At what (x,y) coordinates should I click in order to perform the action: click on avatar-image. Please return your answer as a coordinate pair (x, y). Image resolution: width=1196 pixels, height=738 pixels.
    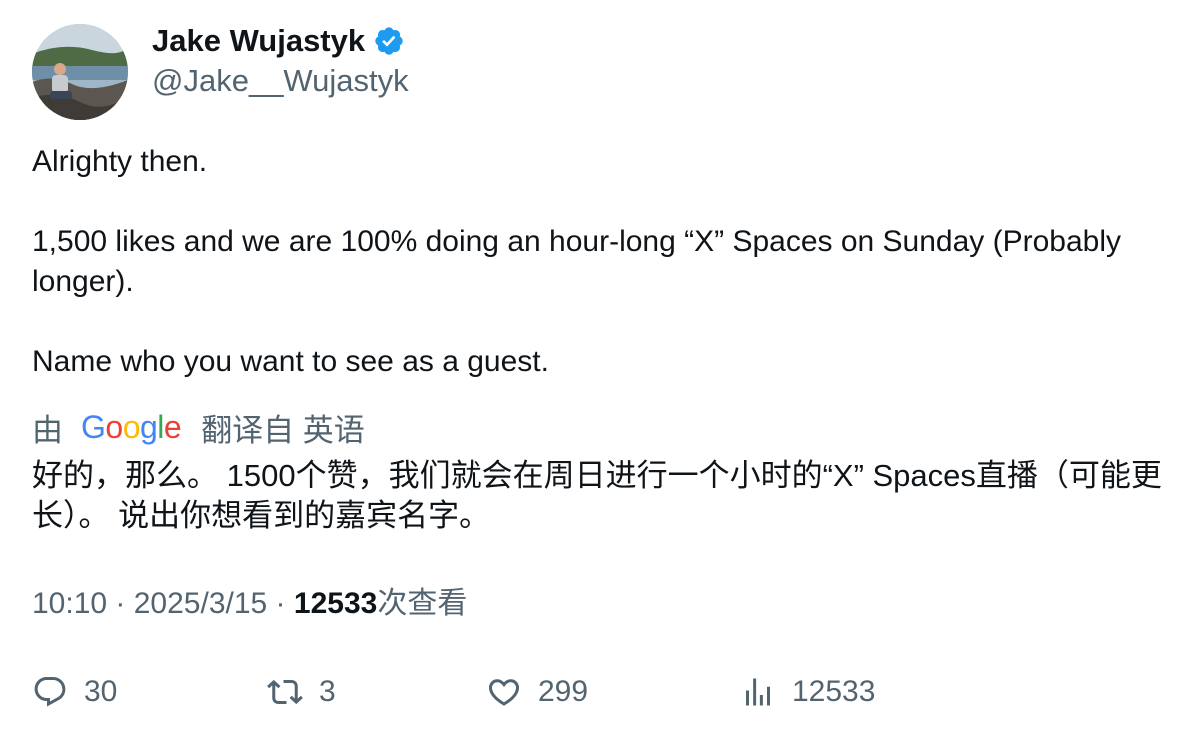
    Looking at the image, I should click on (80, 72).